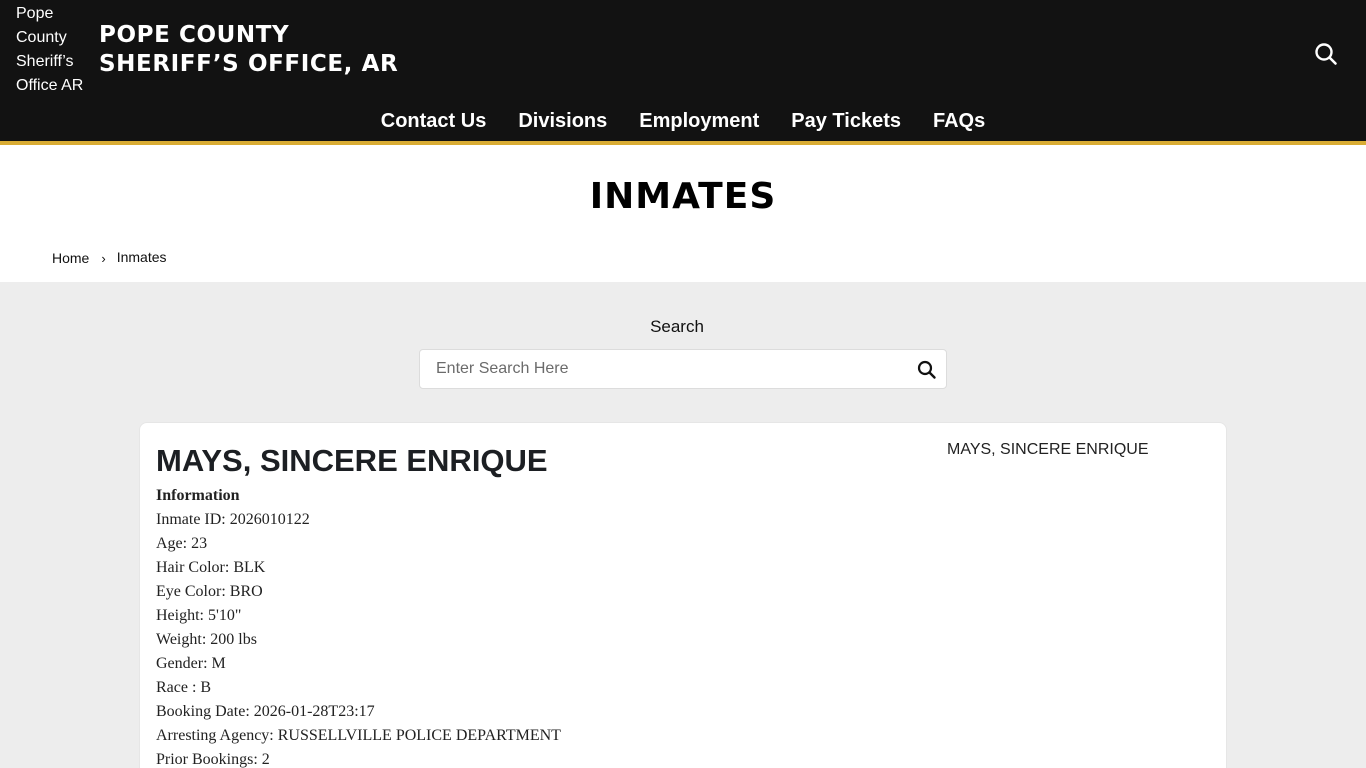 Image resolution: width=1366 pixels, height=768 pixels. What do you see at coordinates (352, 460) in the screenshot?
I see `inmate-name: MAYS, SINCERE ENRIQUE` at bounding box center [352, 460].